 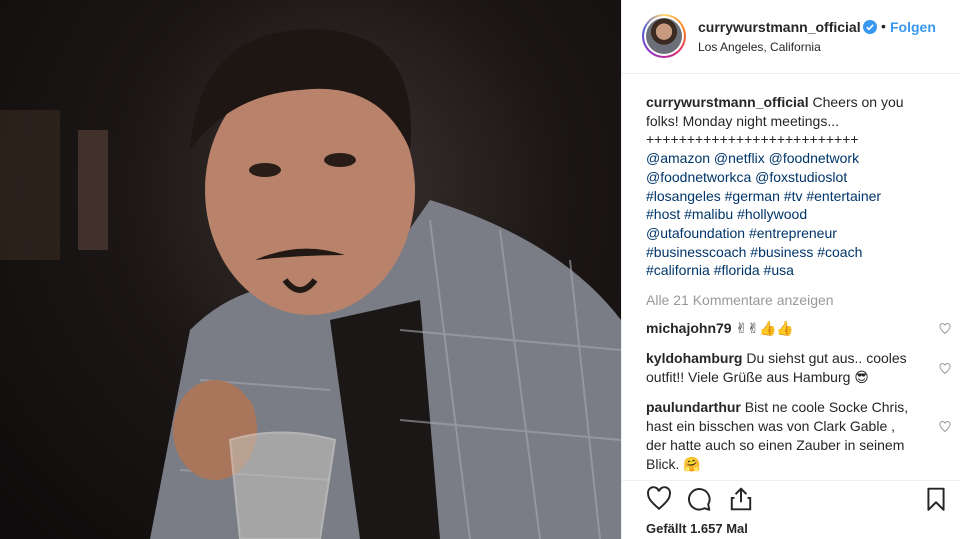 I want to click on hashtag-link: #host, so click(x=663, y=214).